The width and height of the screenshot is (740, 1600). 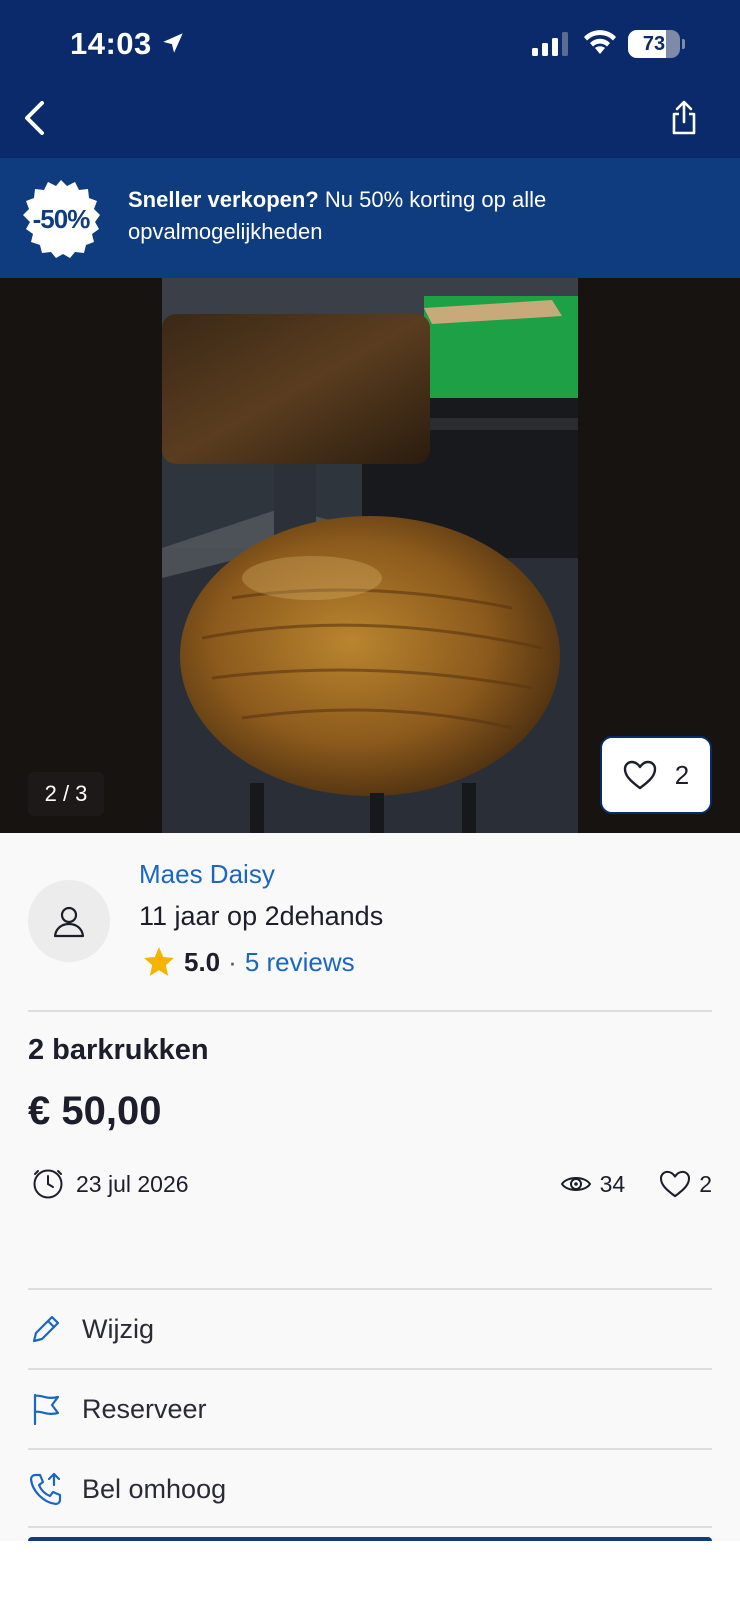 What do you see at coordinates (223, 199) in the screenshot?
I see `promo-headline: Sneller verkopen?` at bounding box center [223, 199].